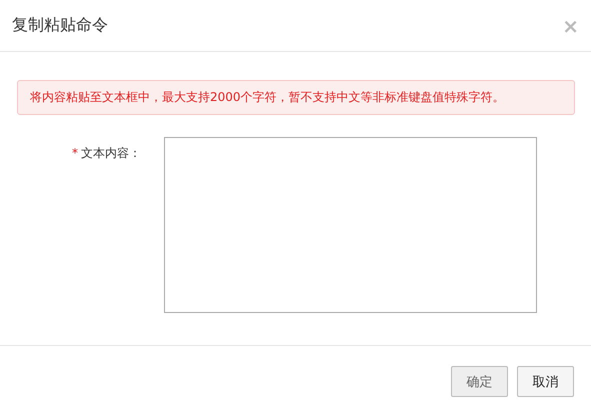 Image resolution: width=591 pixels, height=405 pixels. Describe the element at coordinates (60, 25) in the screenshot. I see `dialog-title: 复制粘贴命令` at that location.